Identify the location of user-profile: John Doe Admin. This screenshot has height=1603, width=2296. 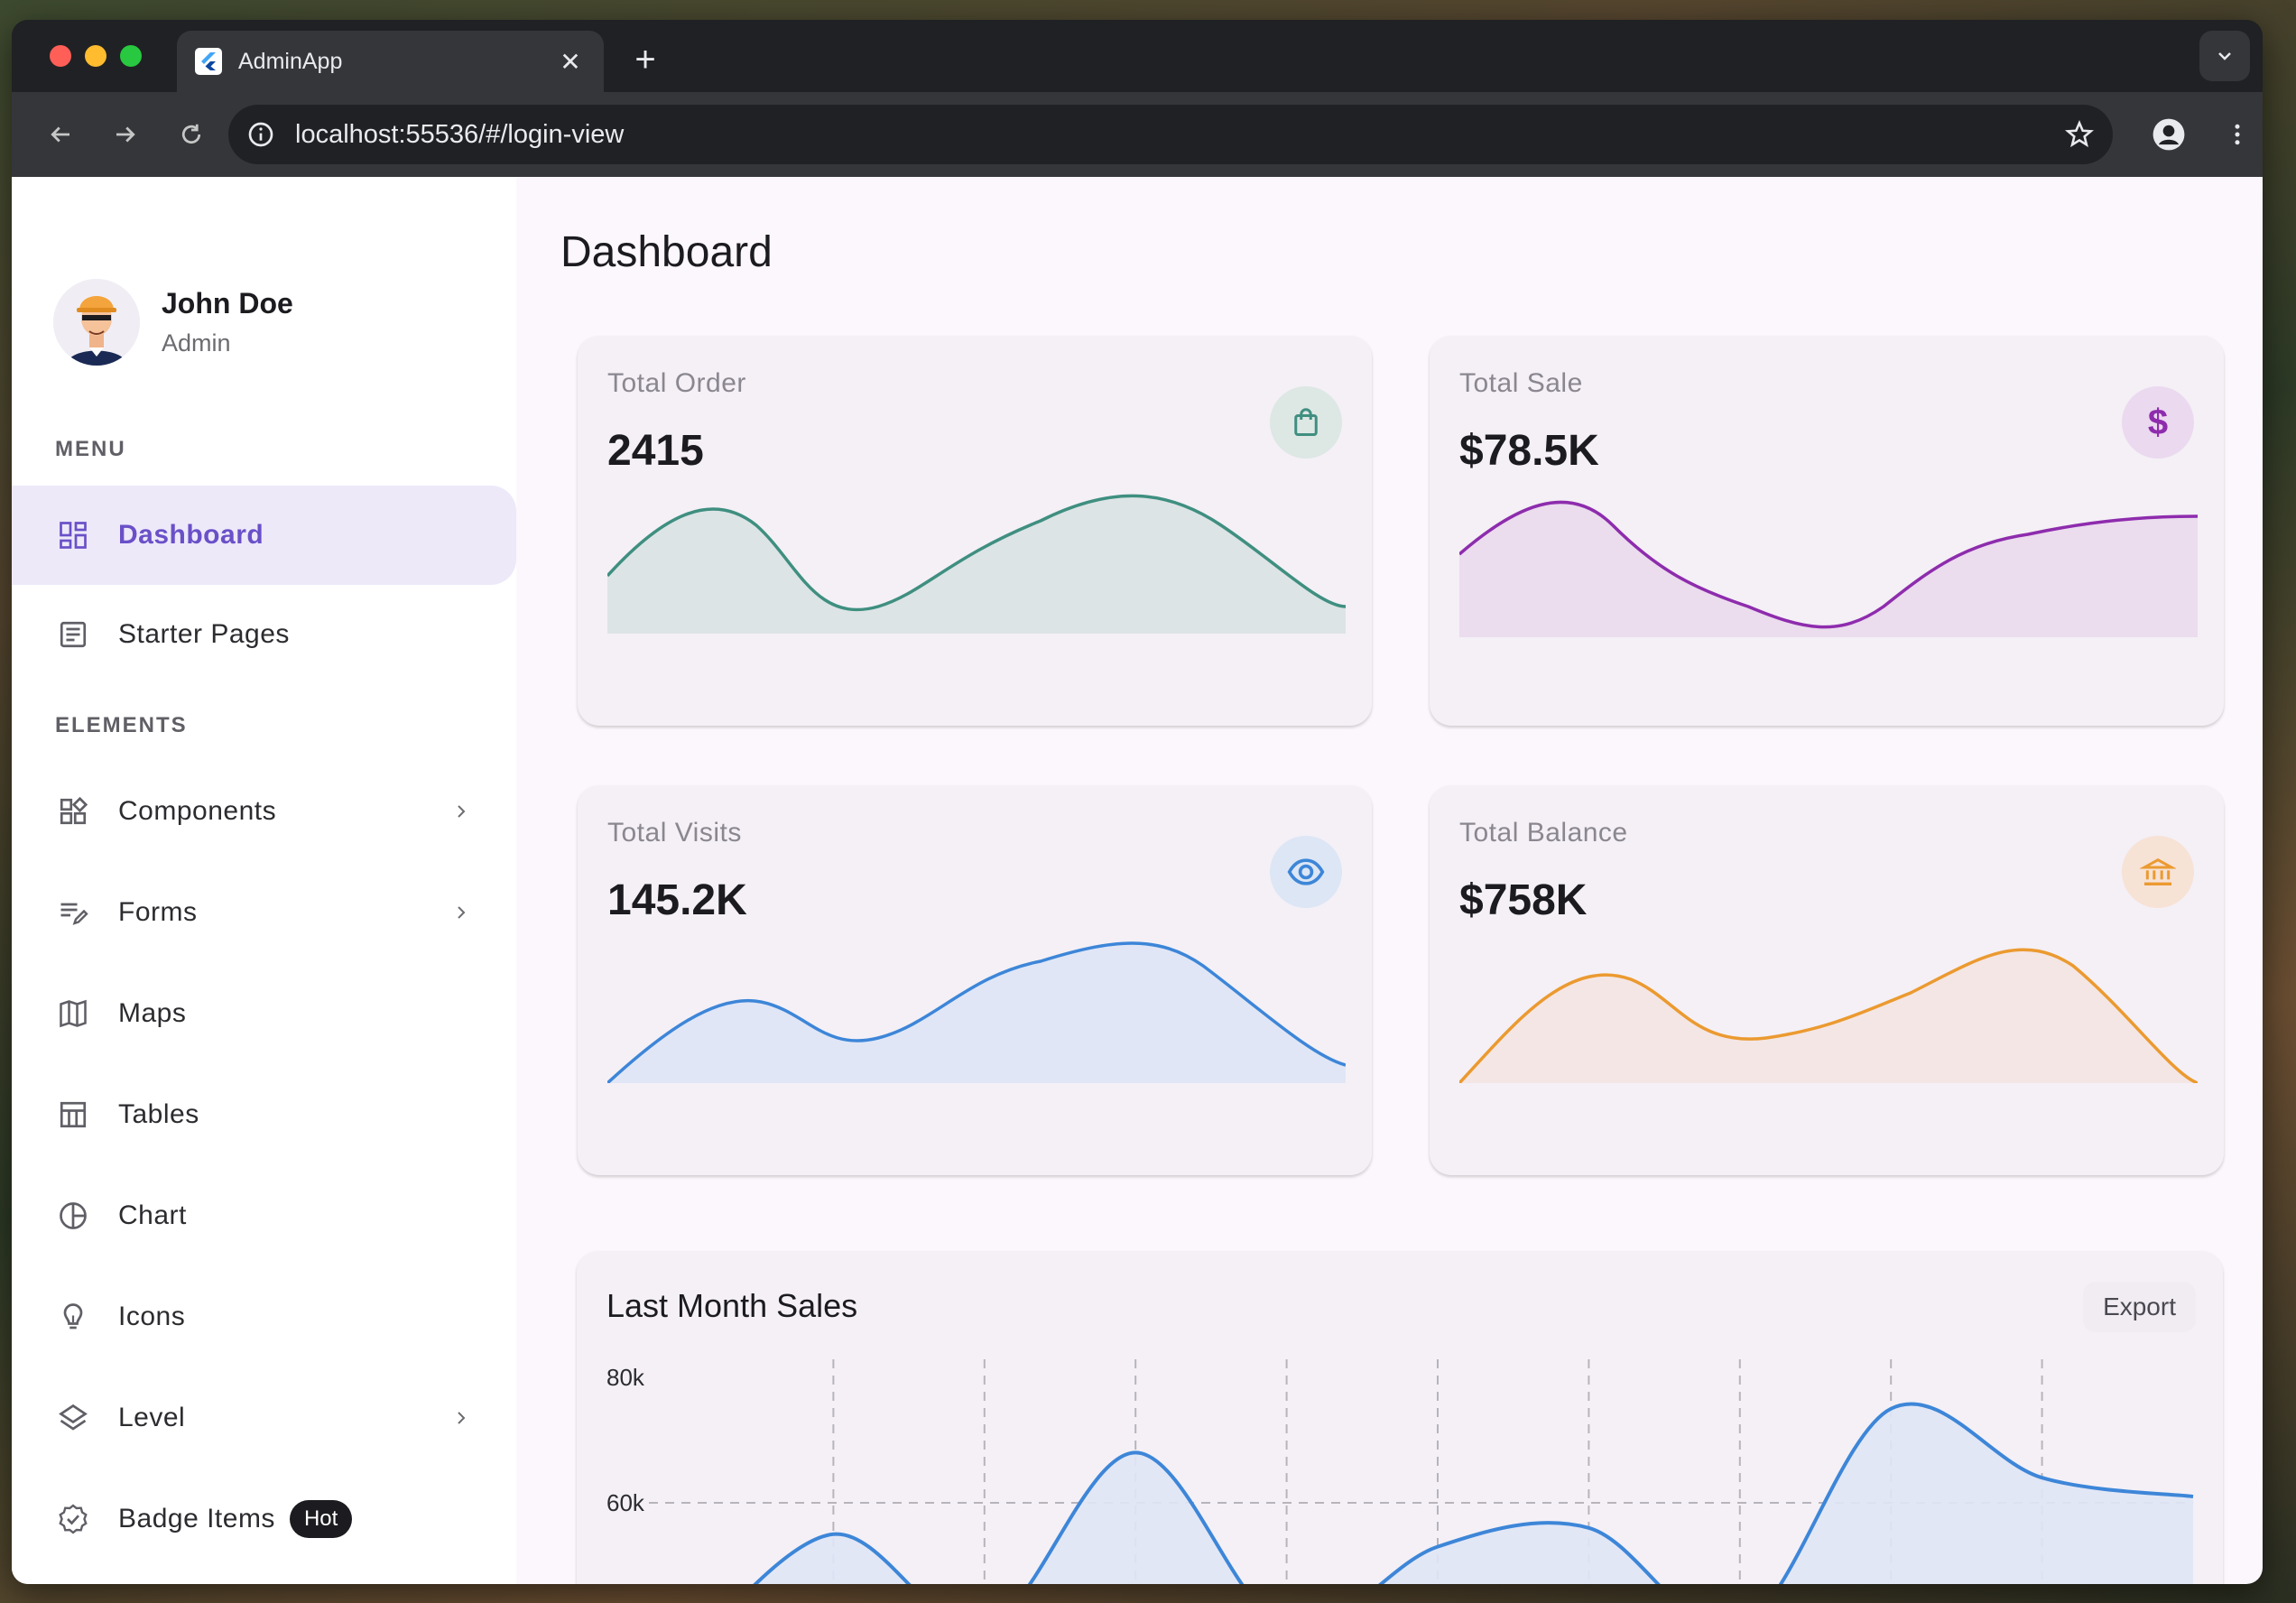
(173, 322).